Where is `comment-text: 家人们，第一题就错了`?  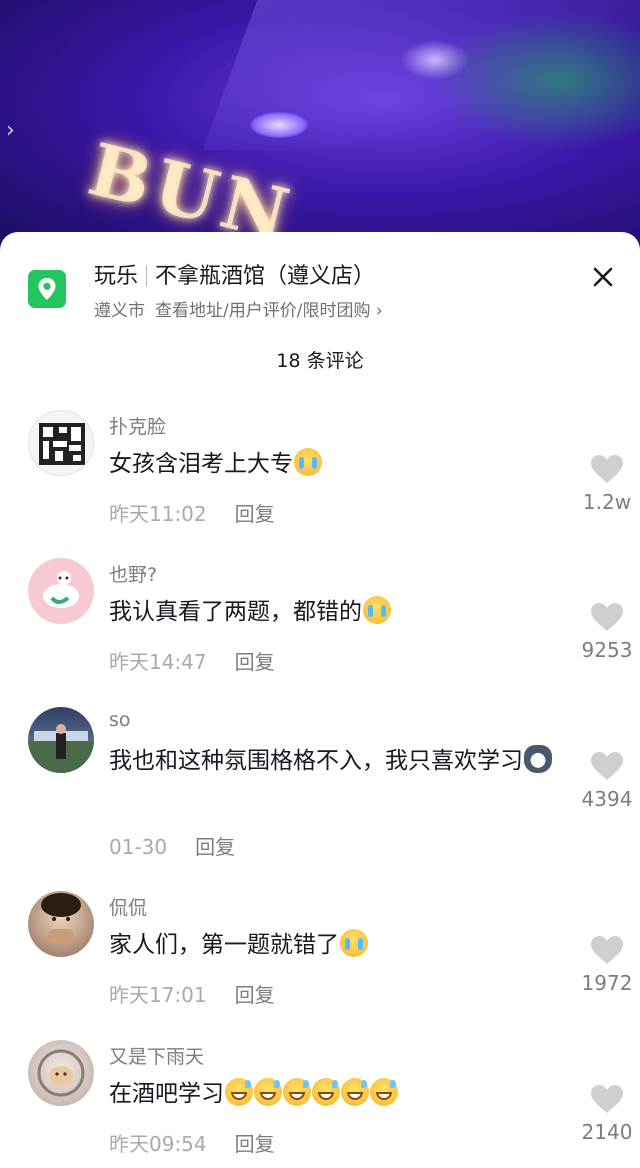
comment-text: 家人们，第一题就错了 is located at coordinates (344, 945).